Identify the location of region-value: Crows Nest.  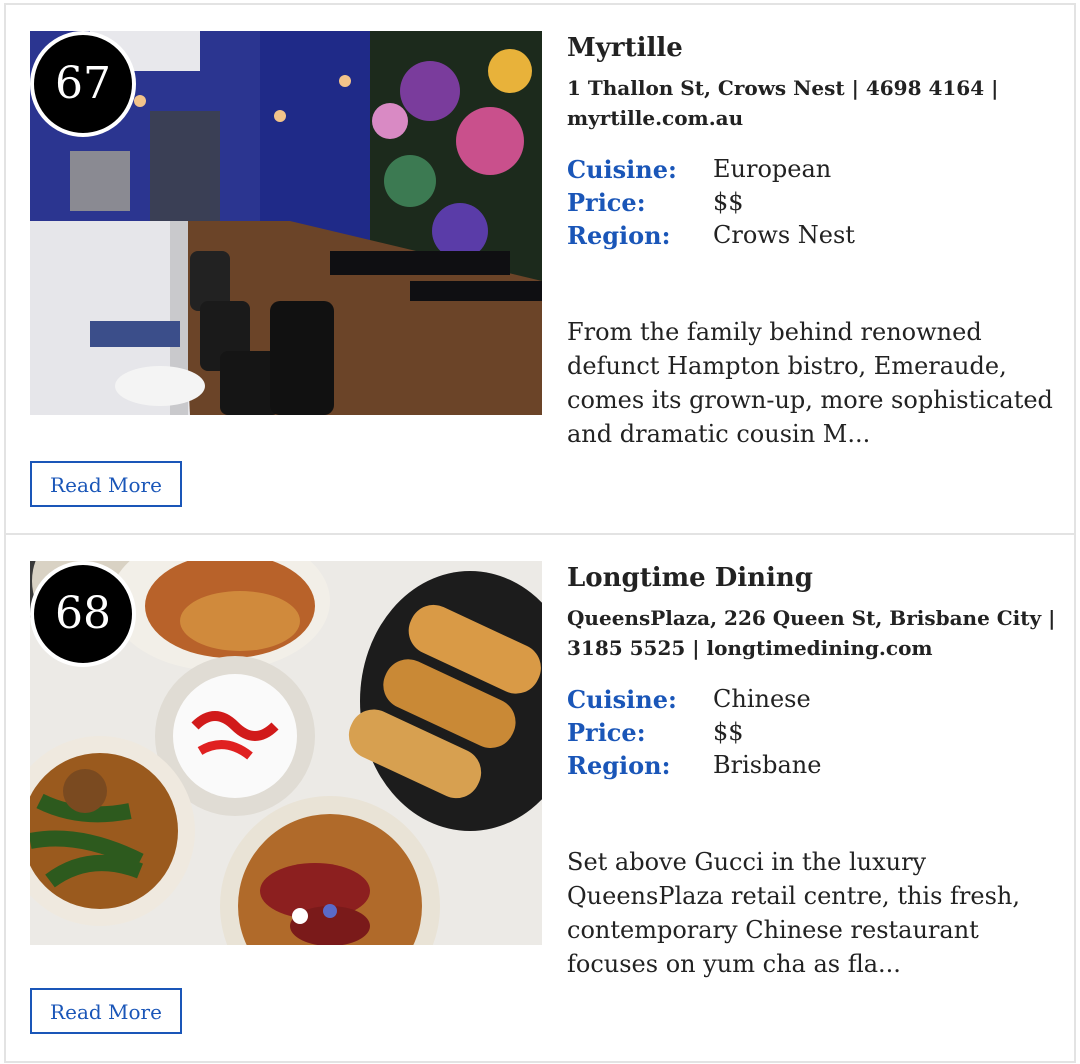
(784, 235).